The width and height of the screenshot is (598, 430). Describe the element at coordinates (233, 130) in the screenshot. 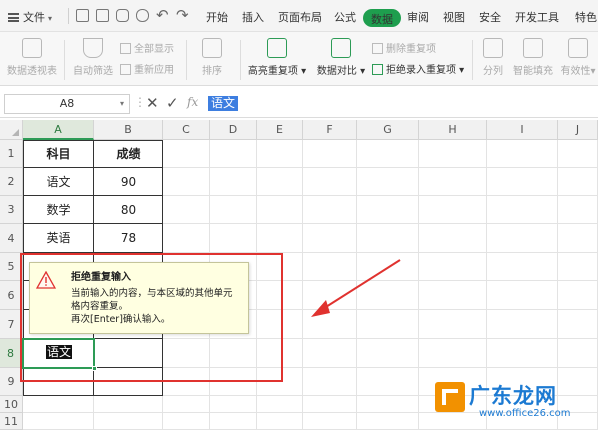

I see `column-header-d: D` at that location.